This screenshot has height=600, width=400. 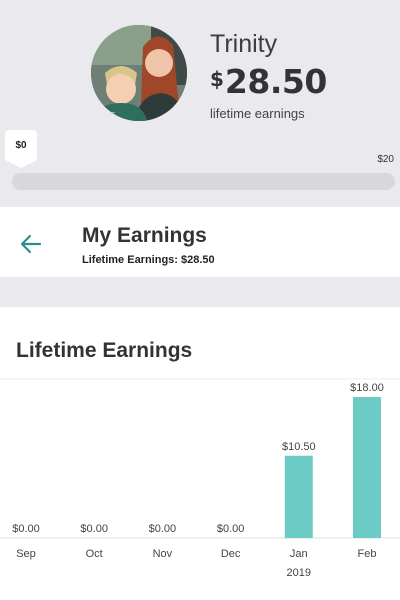 I want to click on earnings-header: My Earnings Lifetime Earnings: $28.50, so click(x=200, y=242).